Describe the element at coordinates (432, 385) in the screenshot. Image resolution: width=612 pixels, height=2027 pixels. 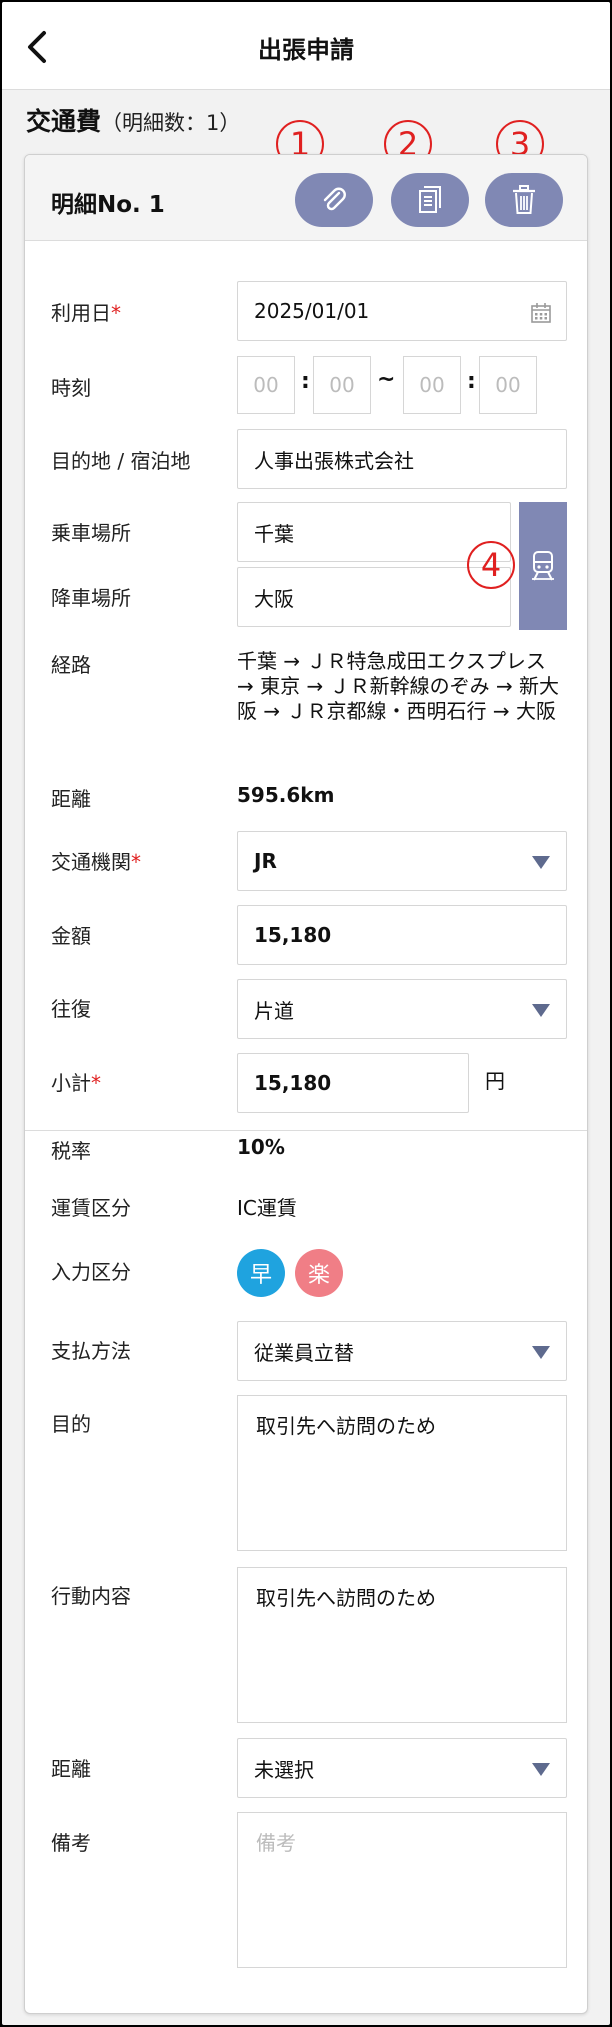
I see `end-hour-input: 00` at that location.